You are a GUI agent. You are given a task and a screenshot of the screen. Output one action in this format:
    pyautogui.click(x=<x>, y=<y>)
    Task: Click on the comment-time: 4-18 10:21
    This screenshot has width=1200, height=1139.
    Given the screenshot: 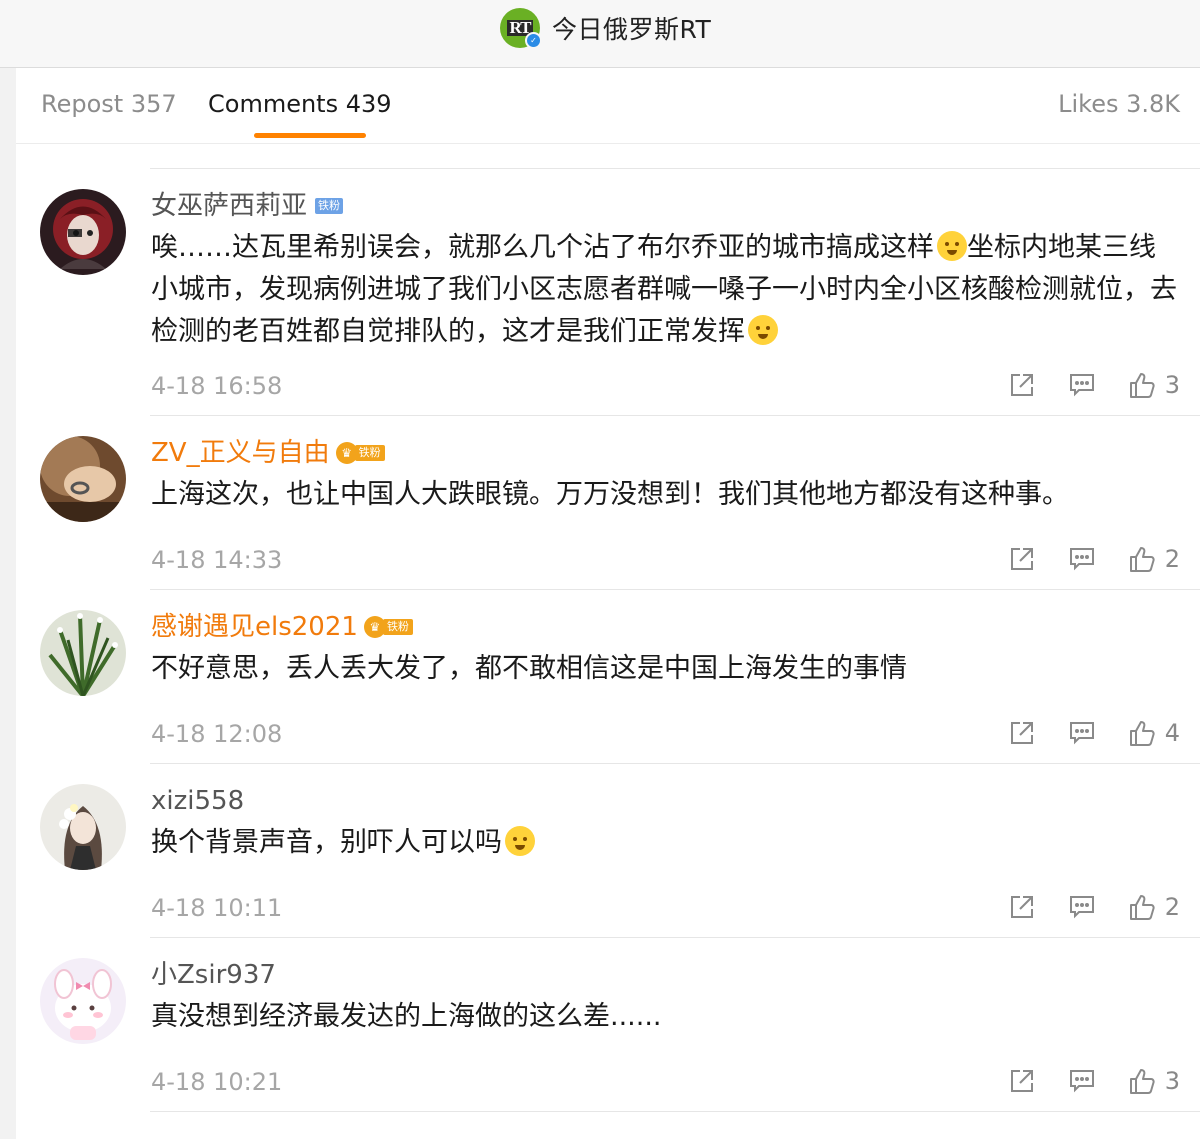 What is the action you would take?
    pyautogui.click(x=217, y=1082)
    